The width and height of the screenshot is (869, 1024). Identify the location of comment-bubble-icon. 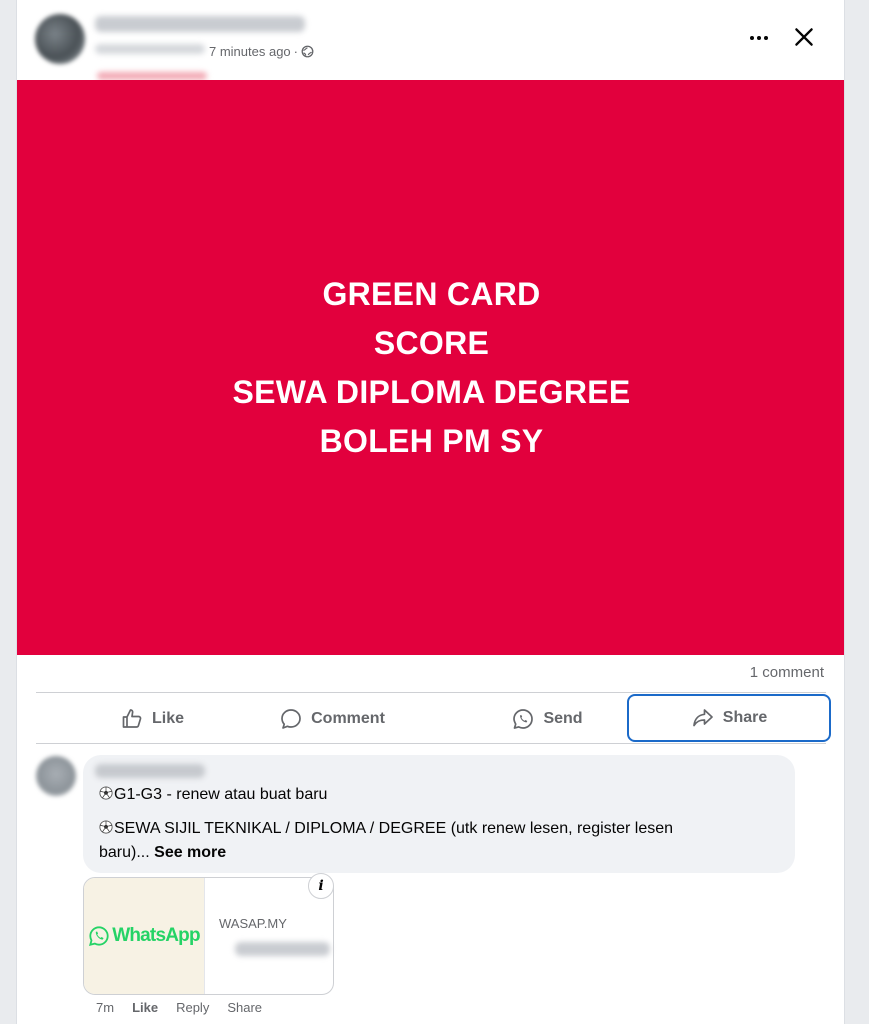
(291, 719).